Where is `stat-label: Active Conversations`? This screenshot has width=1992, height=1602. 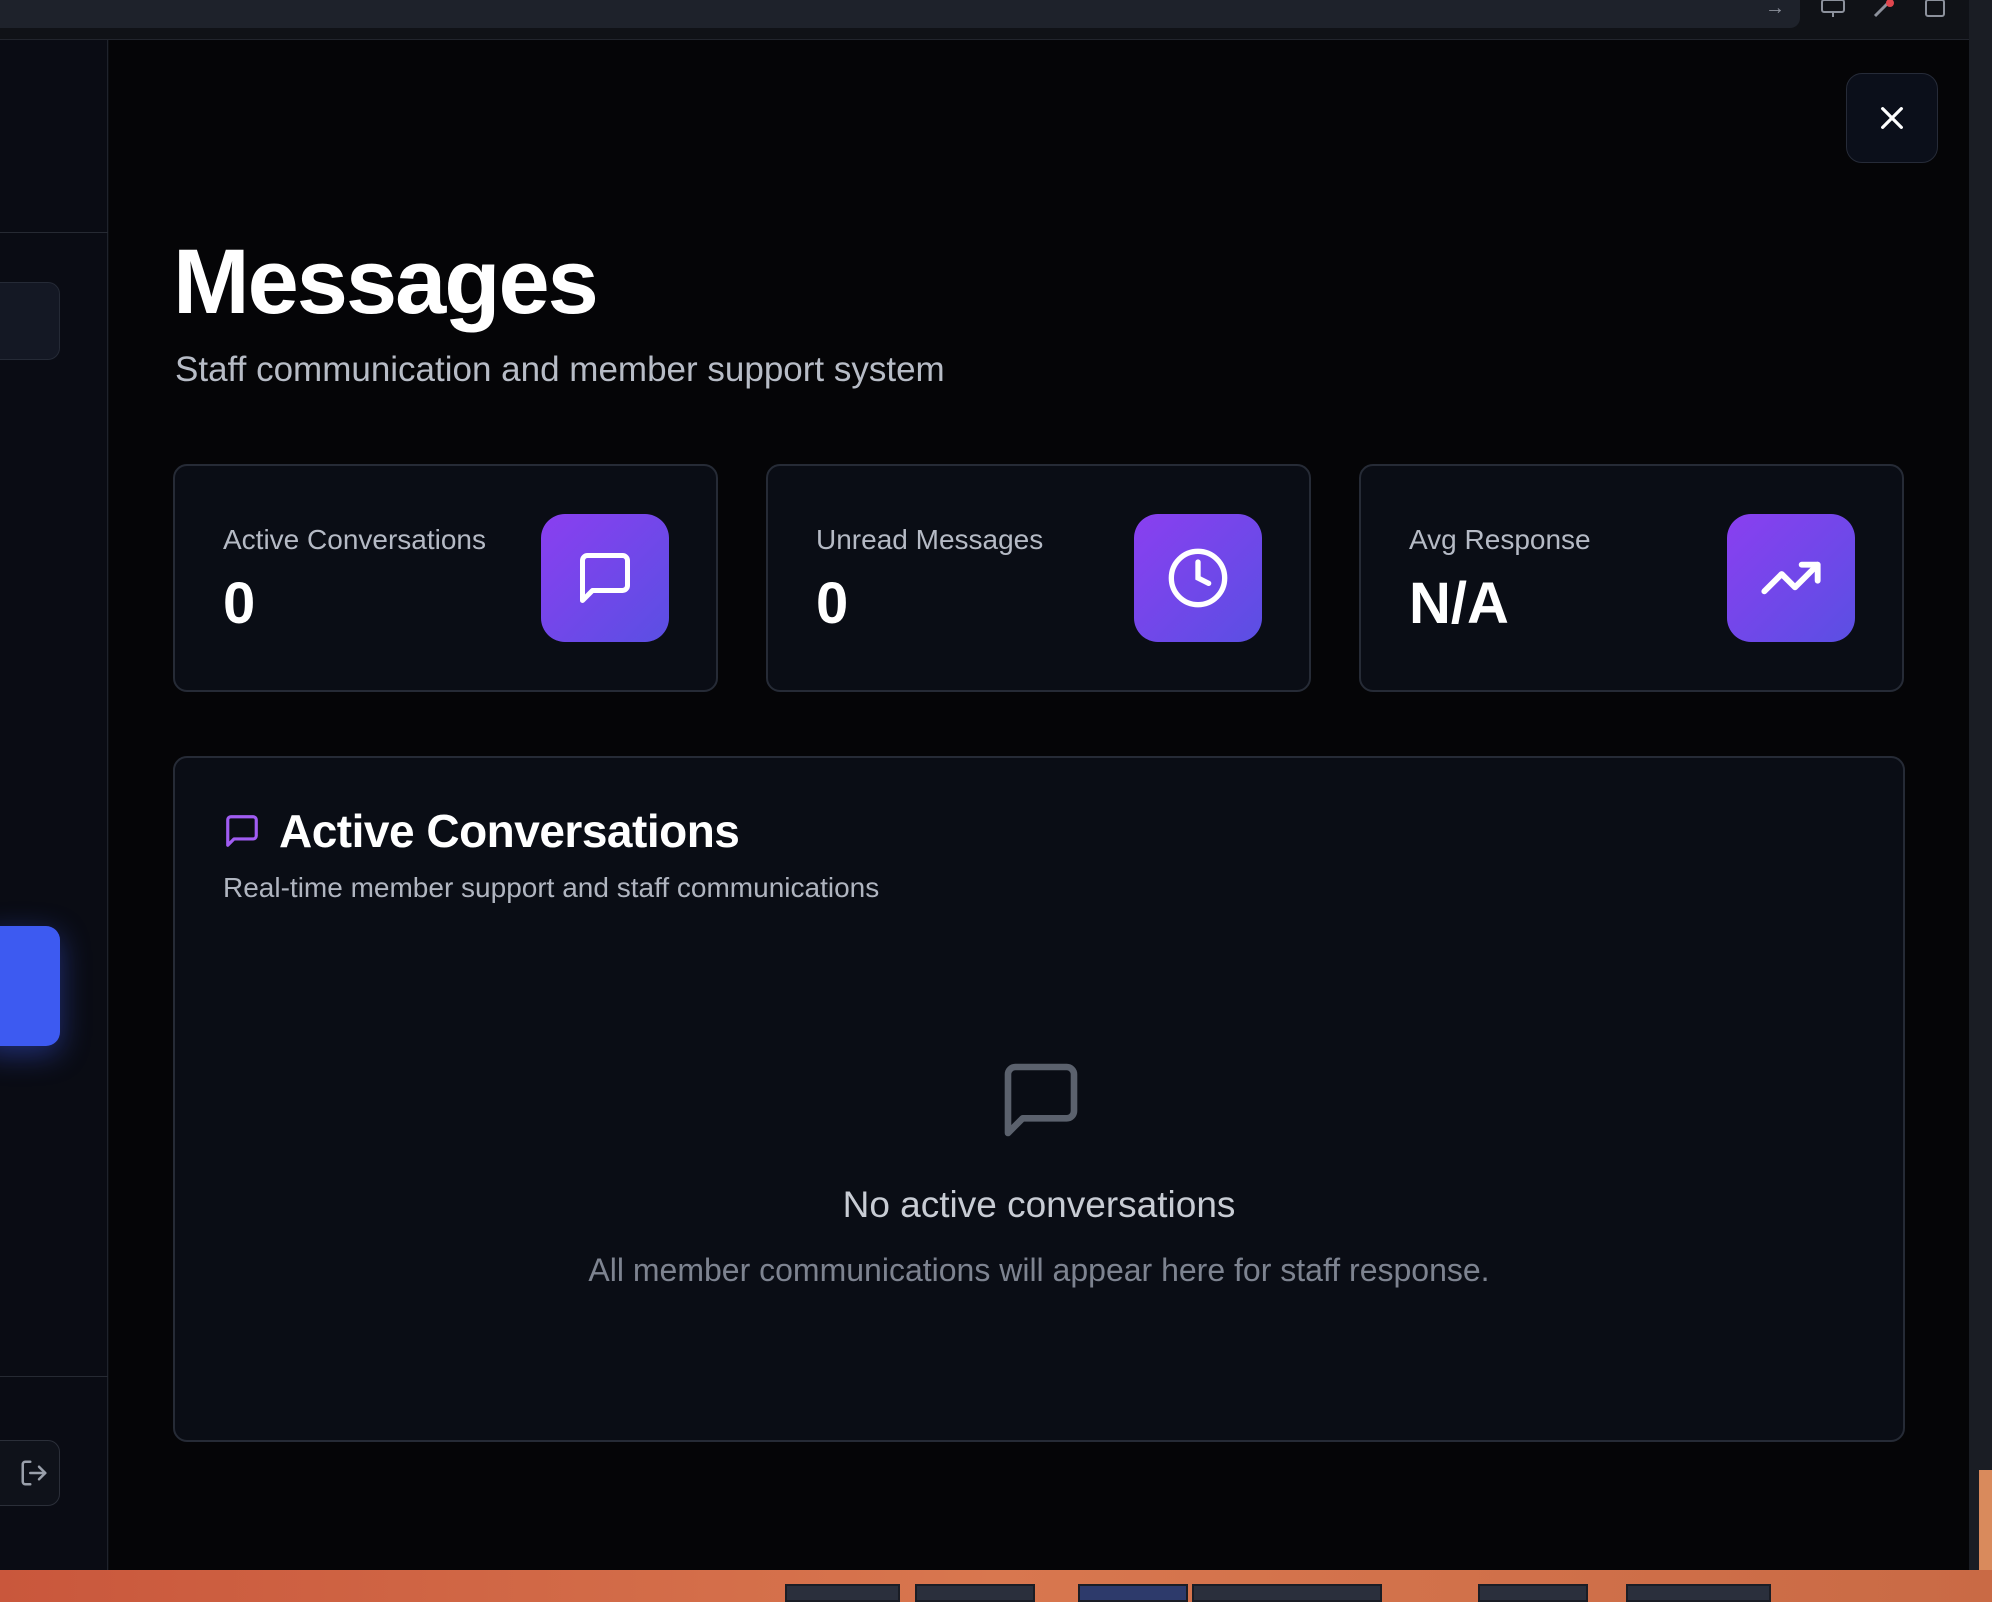 stat-label: Active Conversations is located at coordinates (355, 539).